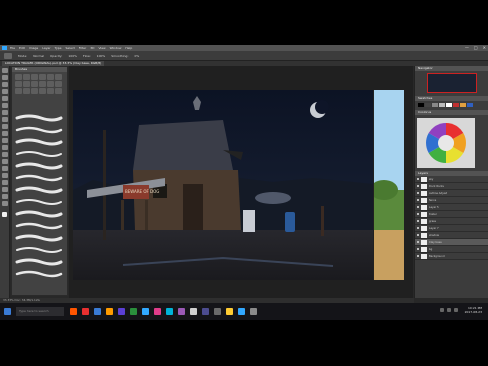  What do you see at coordinates (4, 77) in the screenshot?
I see `marquee-tool-icon` at bounding box center [4, 77].